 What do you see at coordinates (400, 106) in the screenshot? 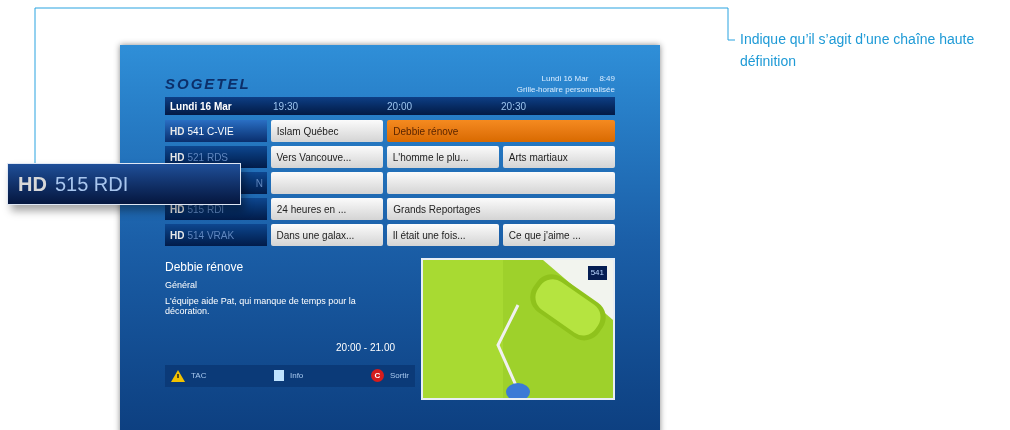
I see `time-label: 20:00` at bounding box center [400, 106].